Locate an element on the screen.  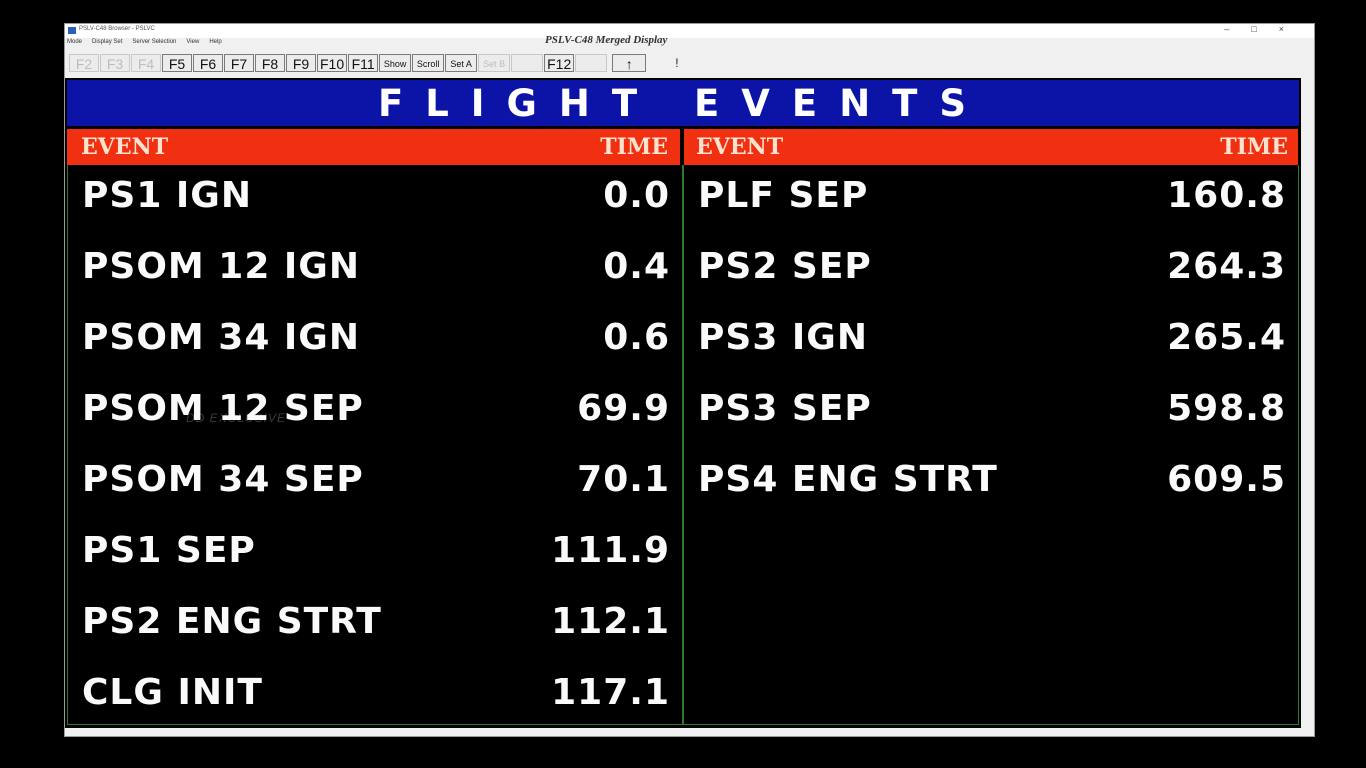
app-icon is located at coordinates (72, 30).